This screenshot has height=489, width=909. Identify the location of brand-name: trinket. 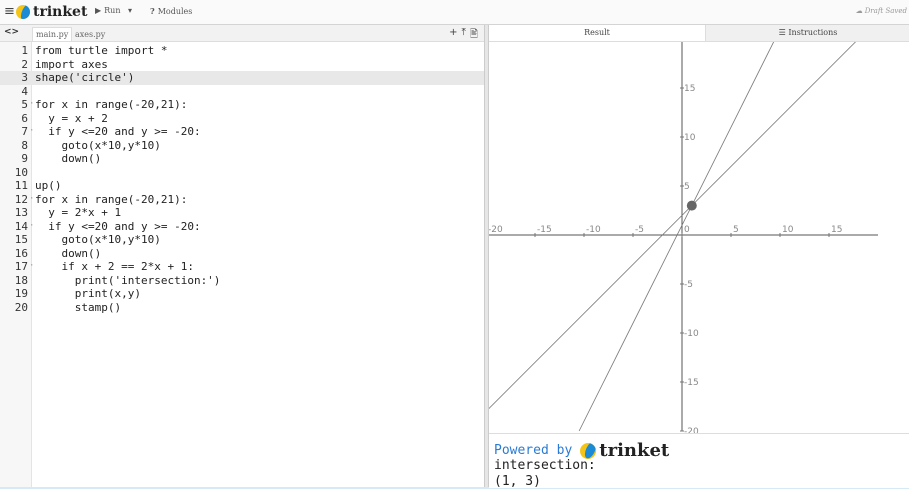
(60, 12).